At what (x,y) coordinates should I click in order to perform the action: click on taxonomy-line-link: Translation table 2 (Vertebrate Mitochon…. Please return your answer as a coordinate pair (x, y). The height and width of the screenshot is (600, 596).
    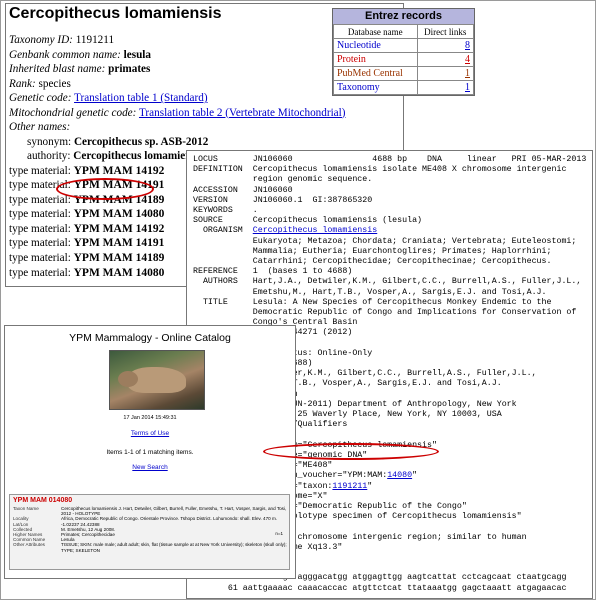
    Looking at the image, I should click on (242, 113).